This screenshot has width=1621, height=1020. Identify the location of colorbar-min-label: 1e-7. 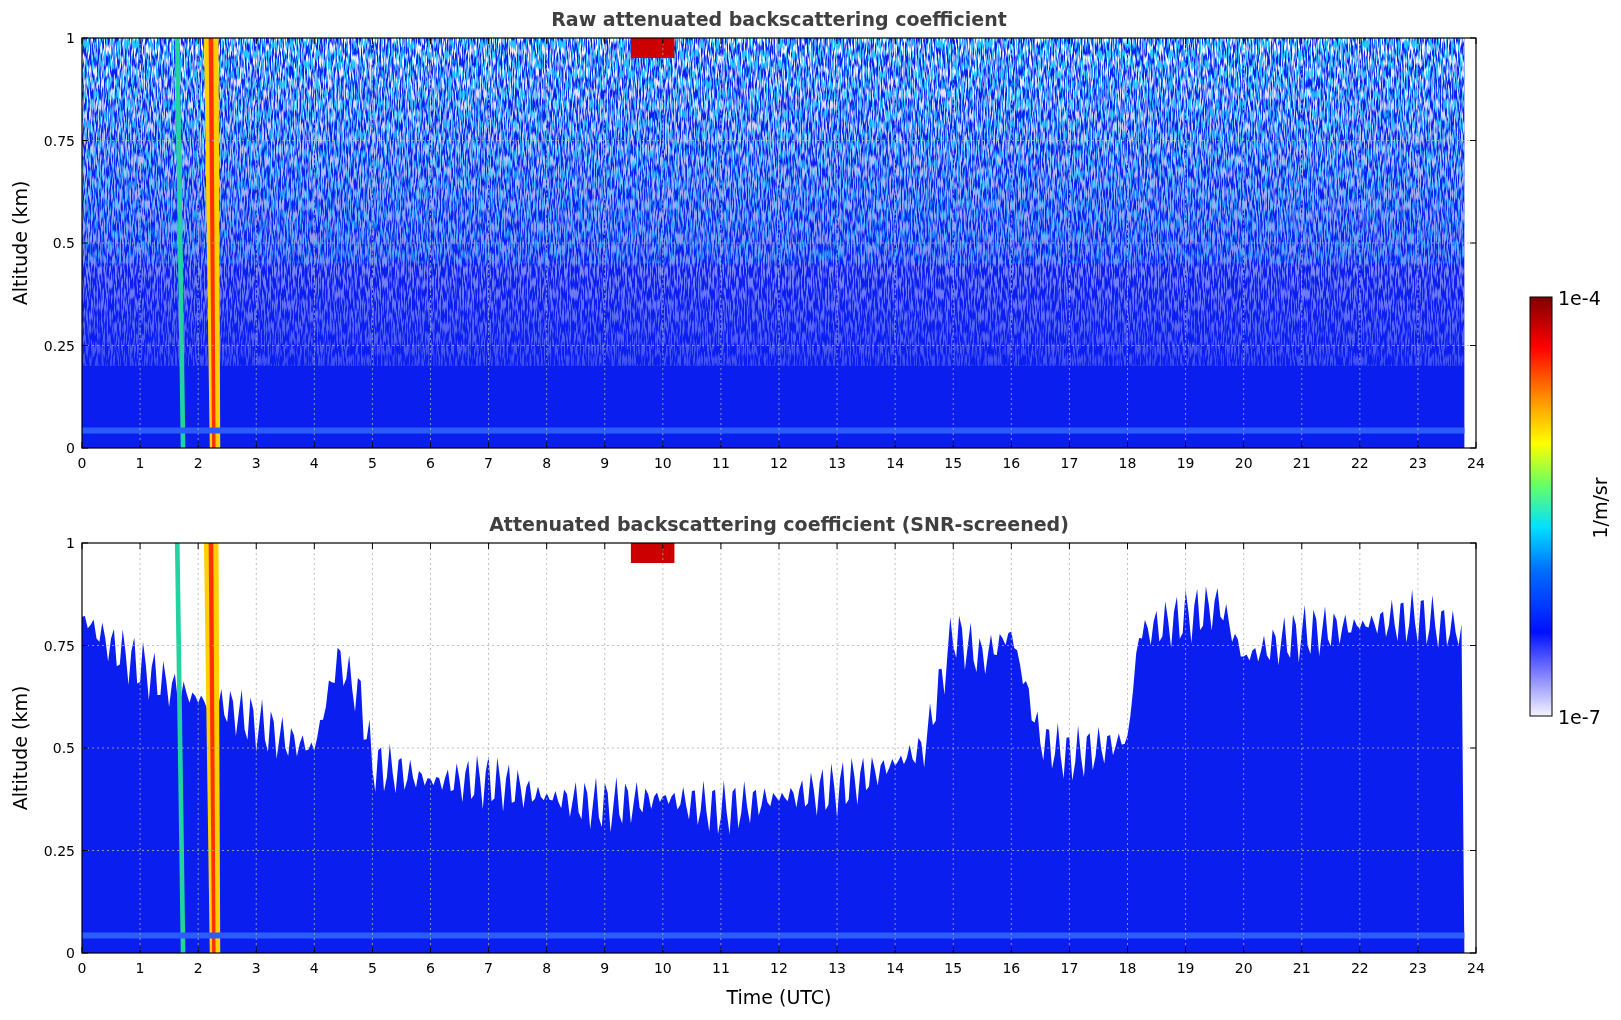
(1579, 717).